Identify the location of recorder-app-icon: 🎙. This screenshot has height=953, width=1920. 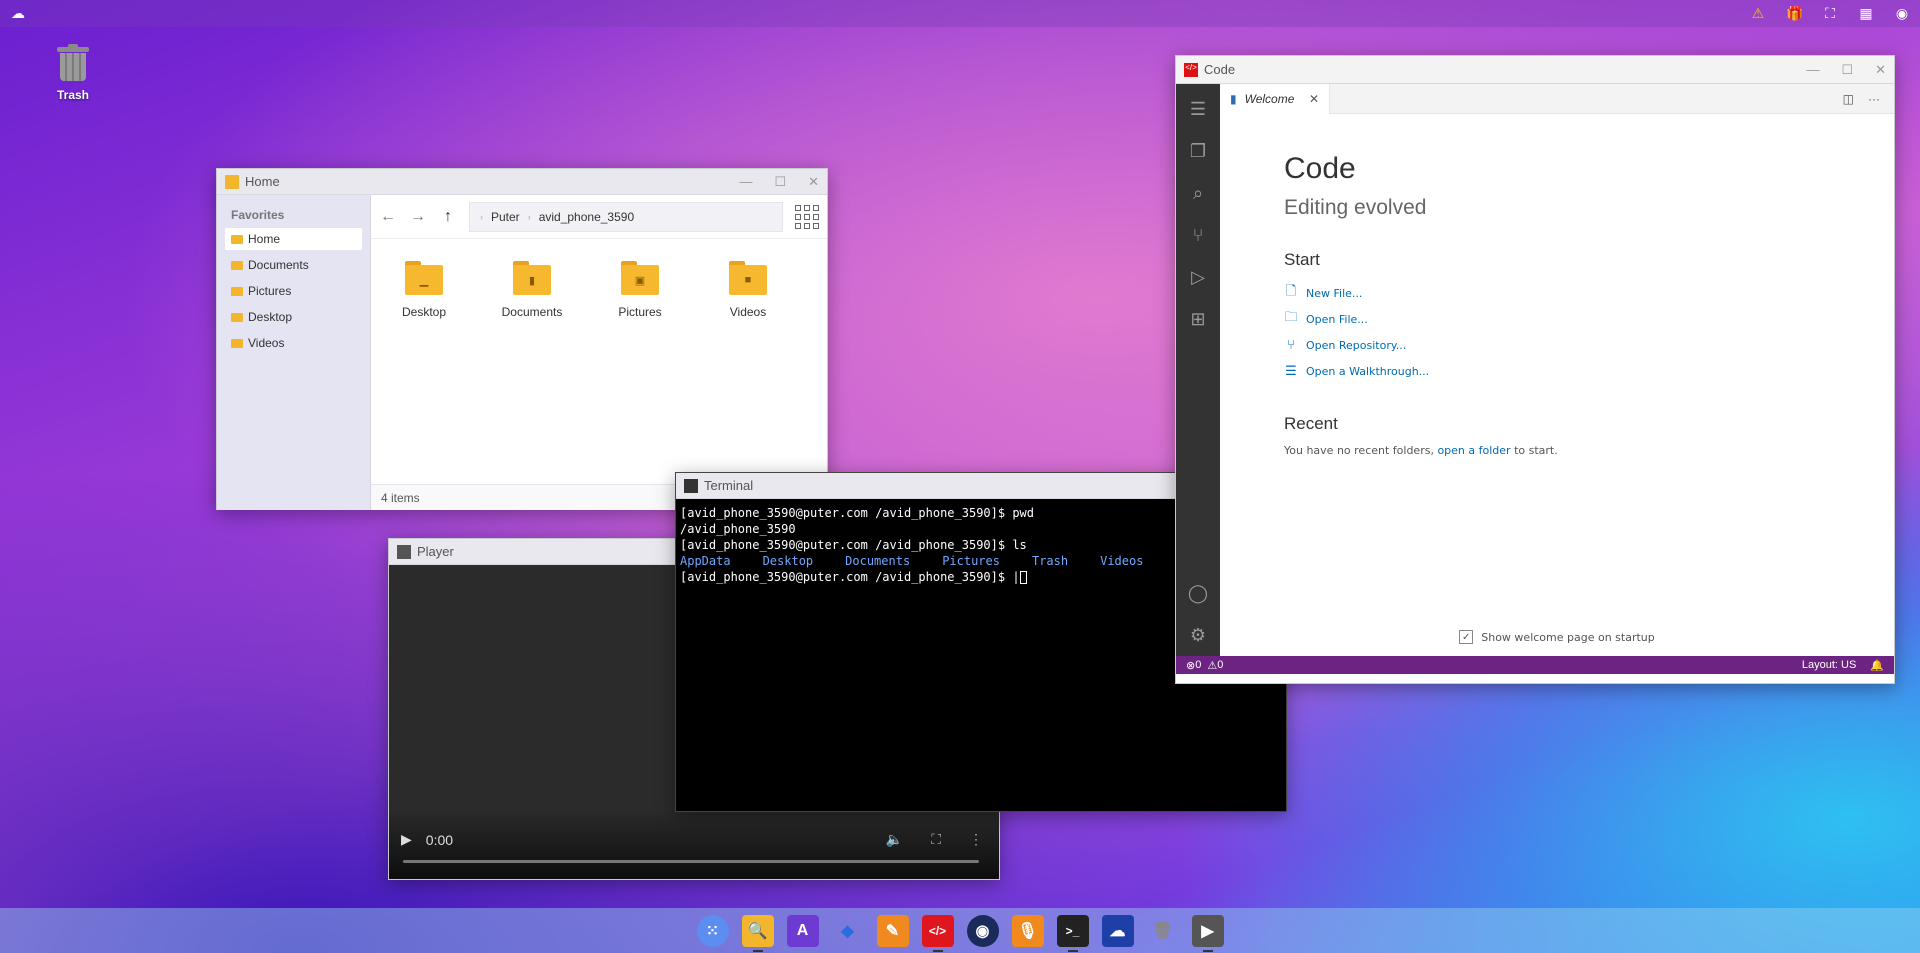
(1027, 930).